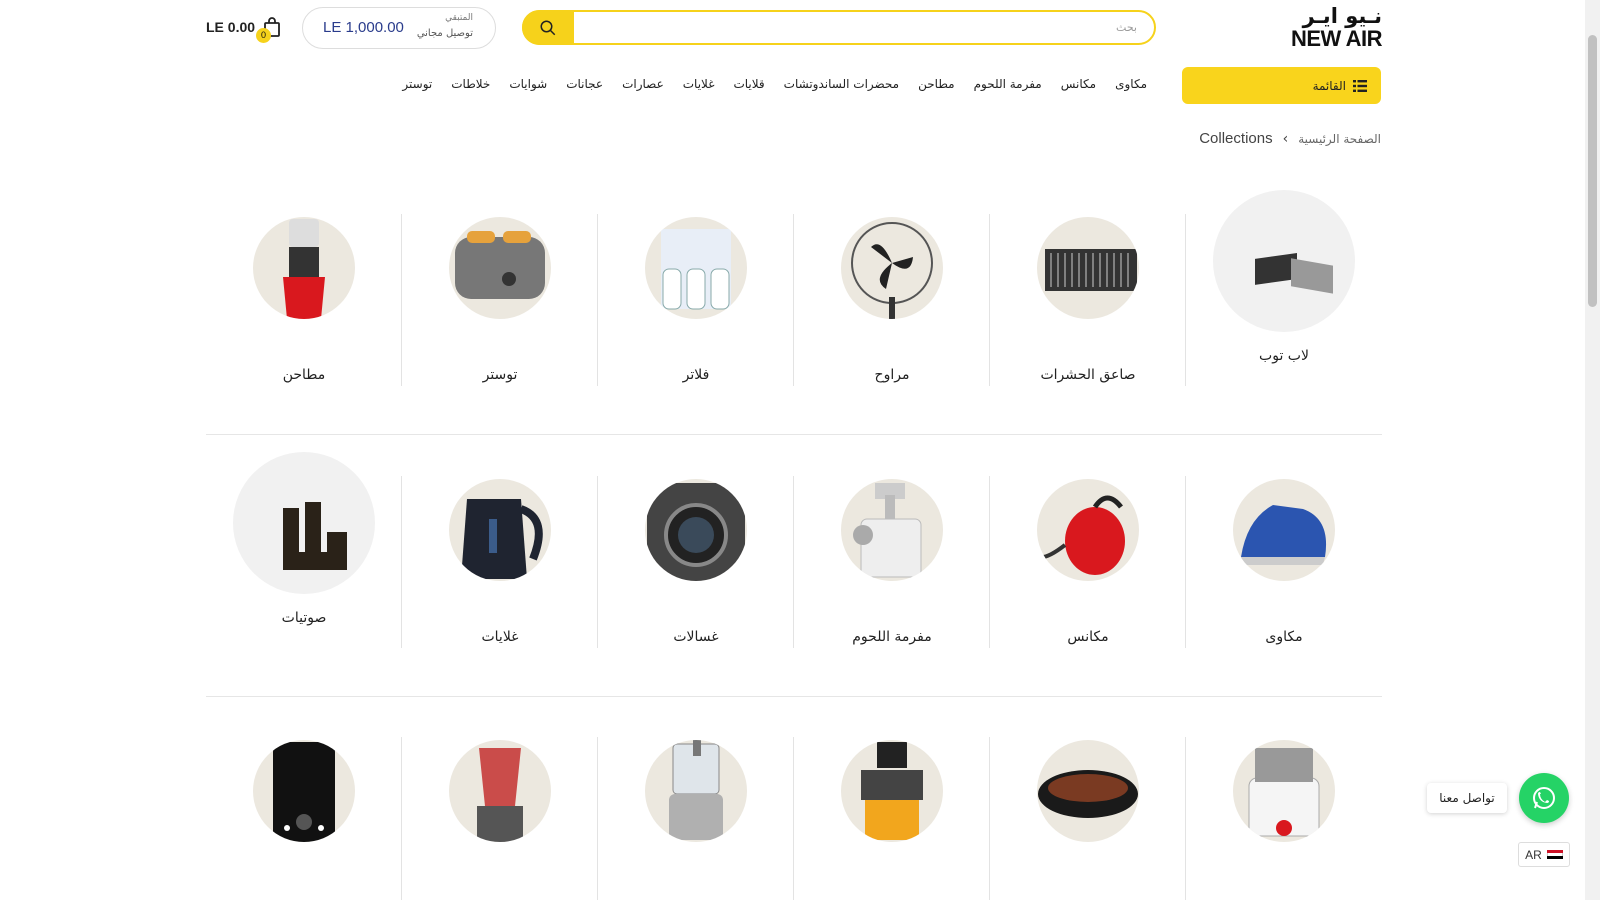  Describe the element at coordinates (500, 637) in the screenshot. I see `collection-title: غلايات` at that location.